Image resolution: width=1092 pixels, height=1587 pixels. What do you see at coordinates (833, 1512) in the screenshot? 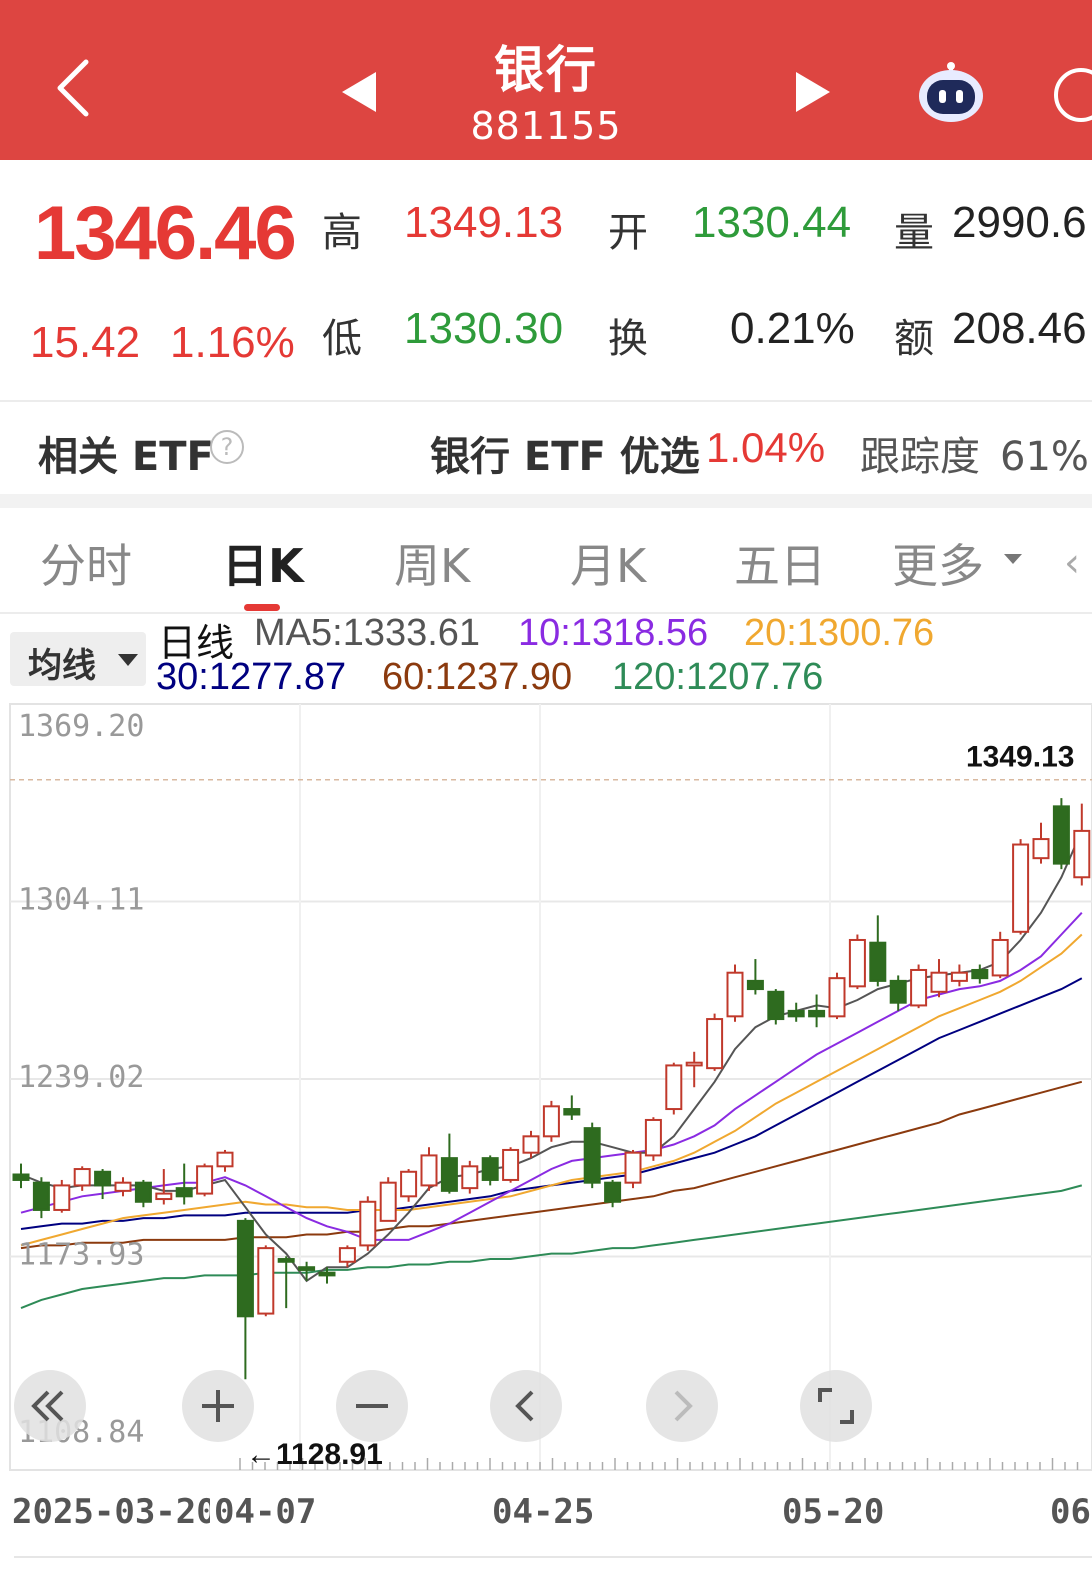
I see `date-label: 05-20` at bounding box center [833, 1512].